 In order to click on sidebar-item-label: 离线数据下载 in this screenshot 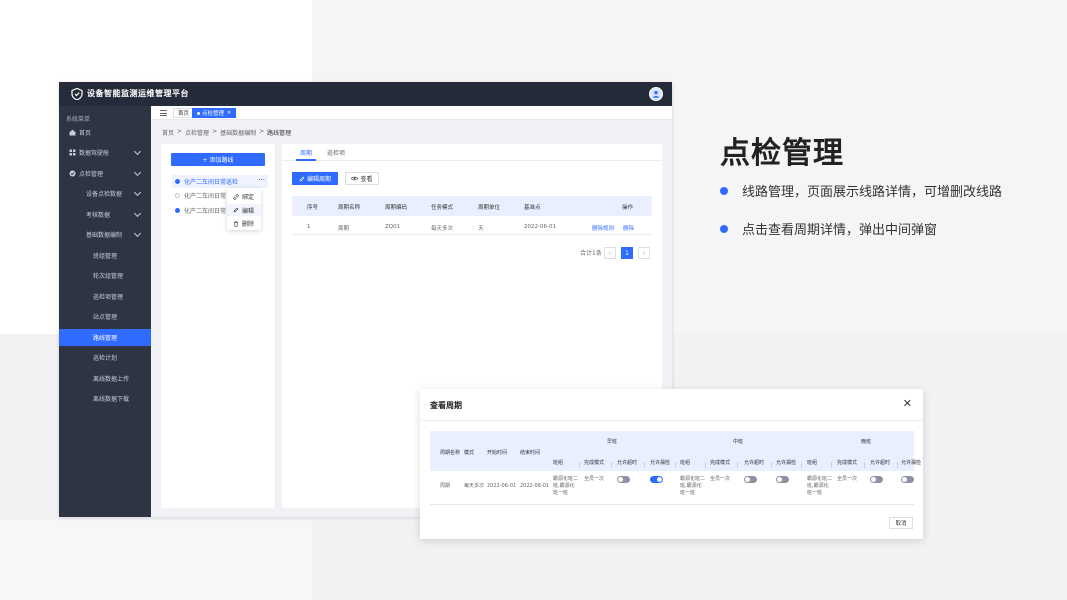, I will do `click(111, 399)`.